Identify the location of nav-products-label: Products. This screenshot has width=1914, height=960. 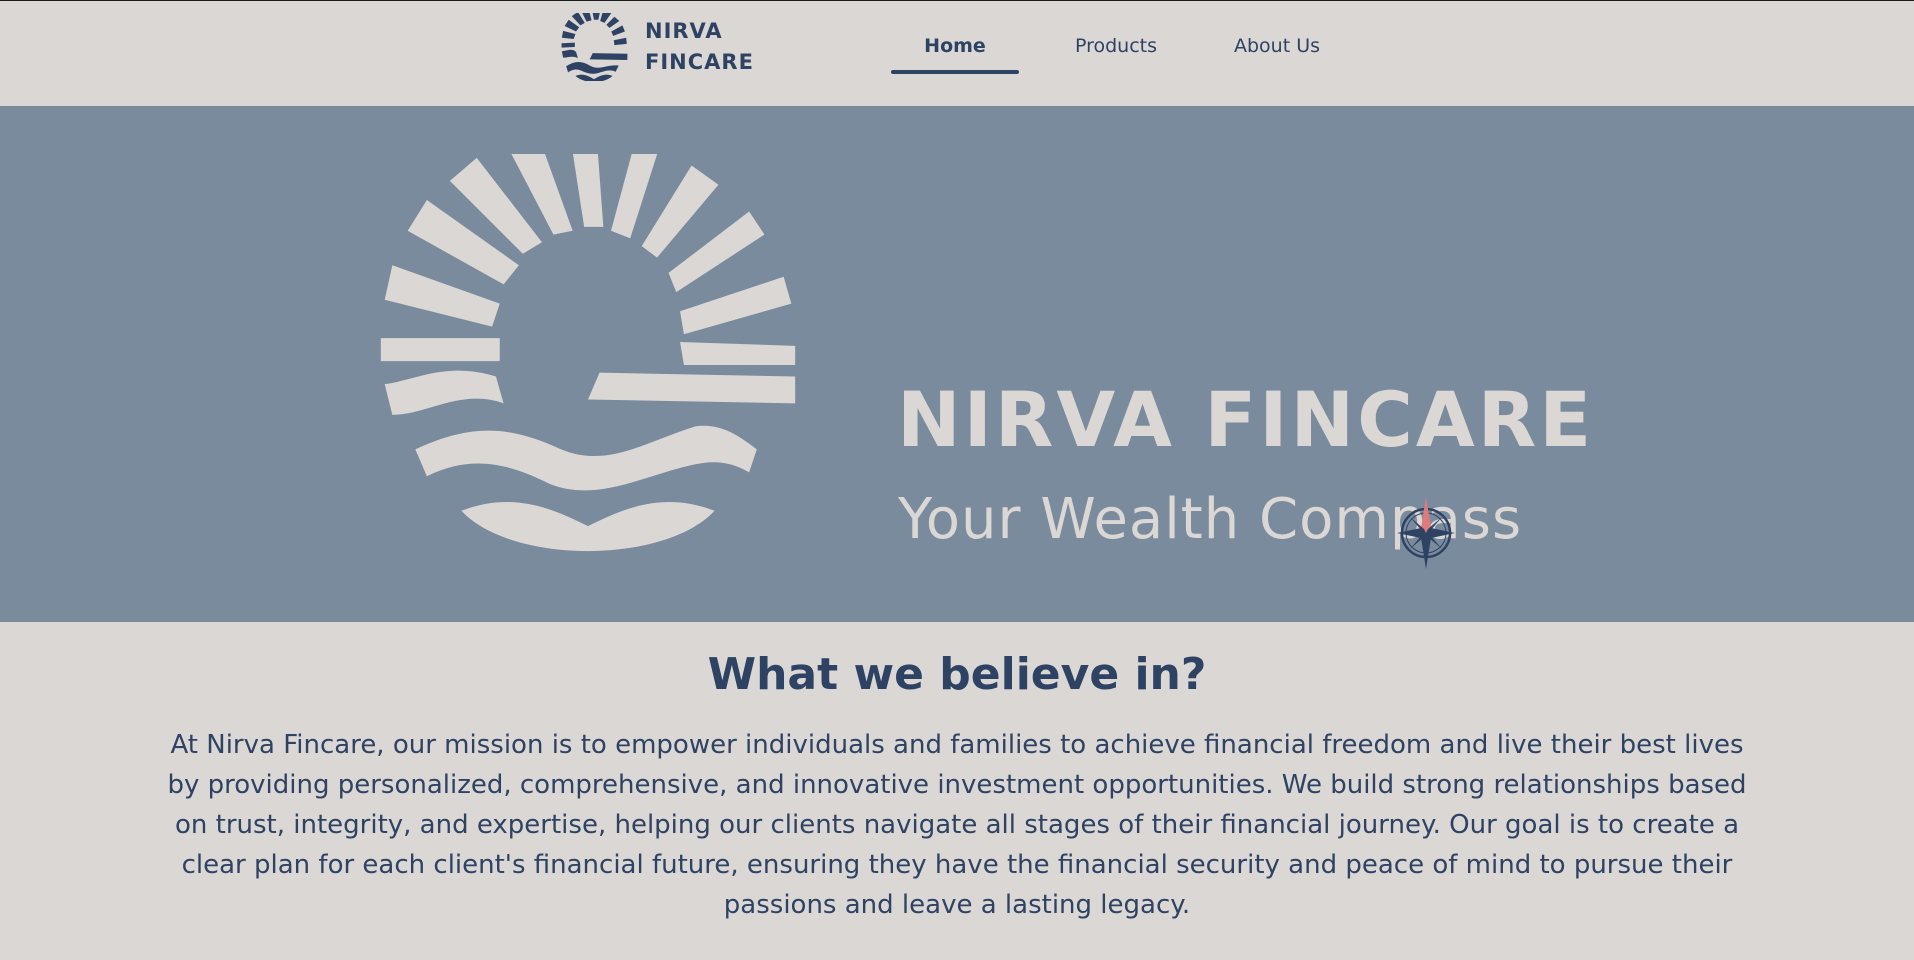
(1116, 46).